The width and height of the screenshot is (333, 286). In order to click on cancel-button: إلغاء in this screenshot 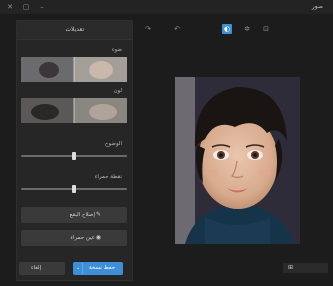, I will do `click(42, 268)`.